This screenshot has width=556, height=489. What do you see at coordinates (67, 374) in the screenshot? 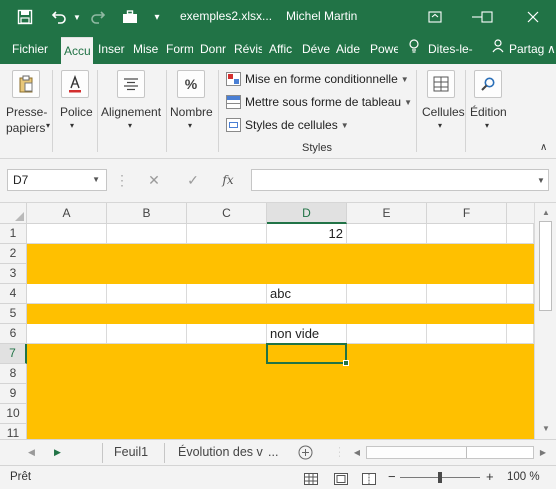
I see `cell-a8` at bounding box center [67, 374].